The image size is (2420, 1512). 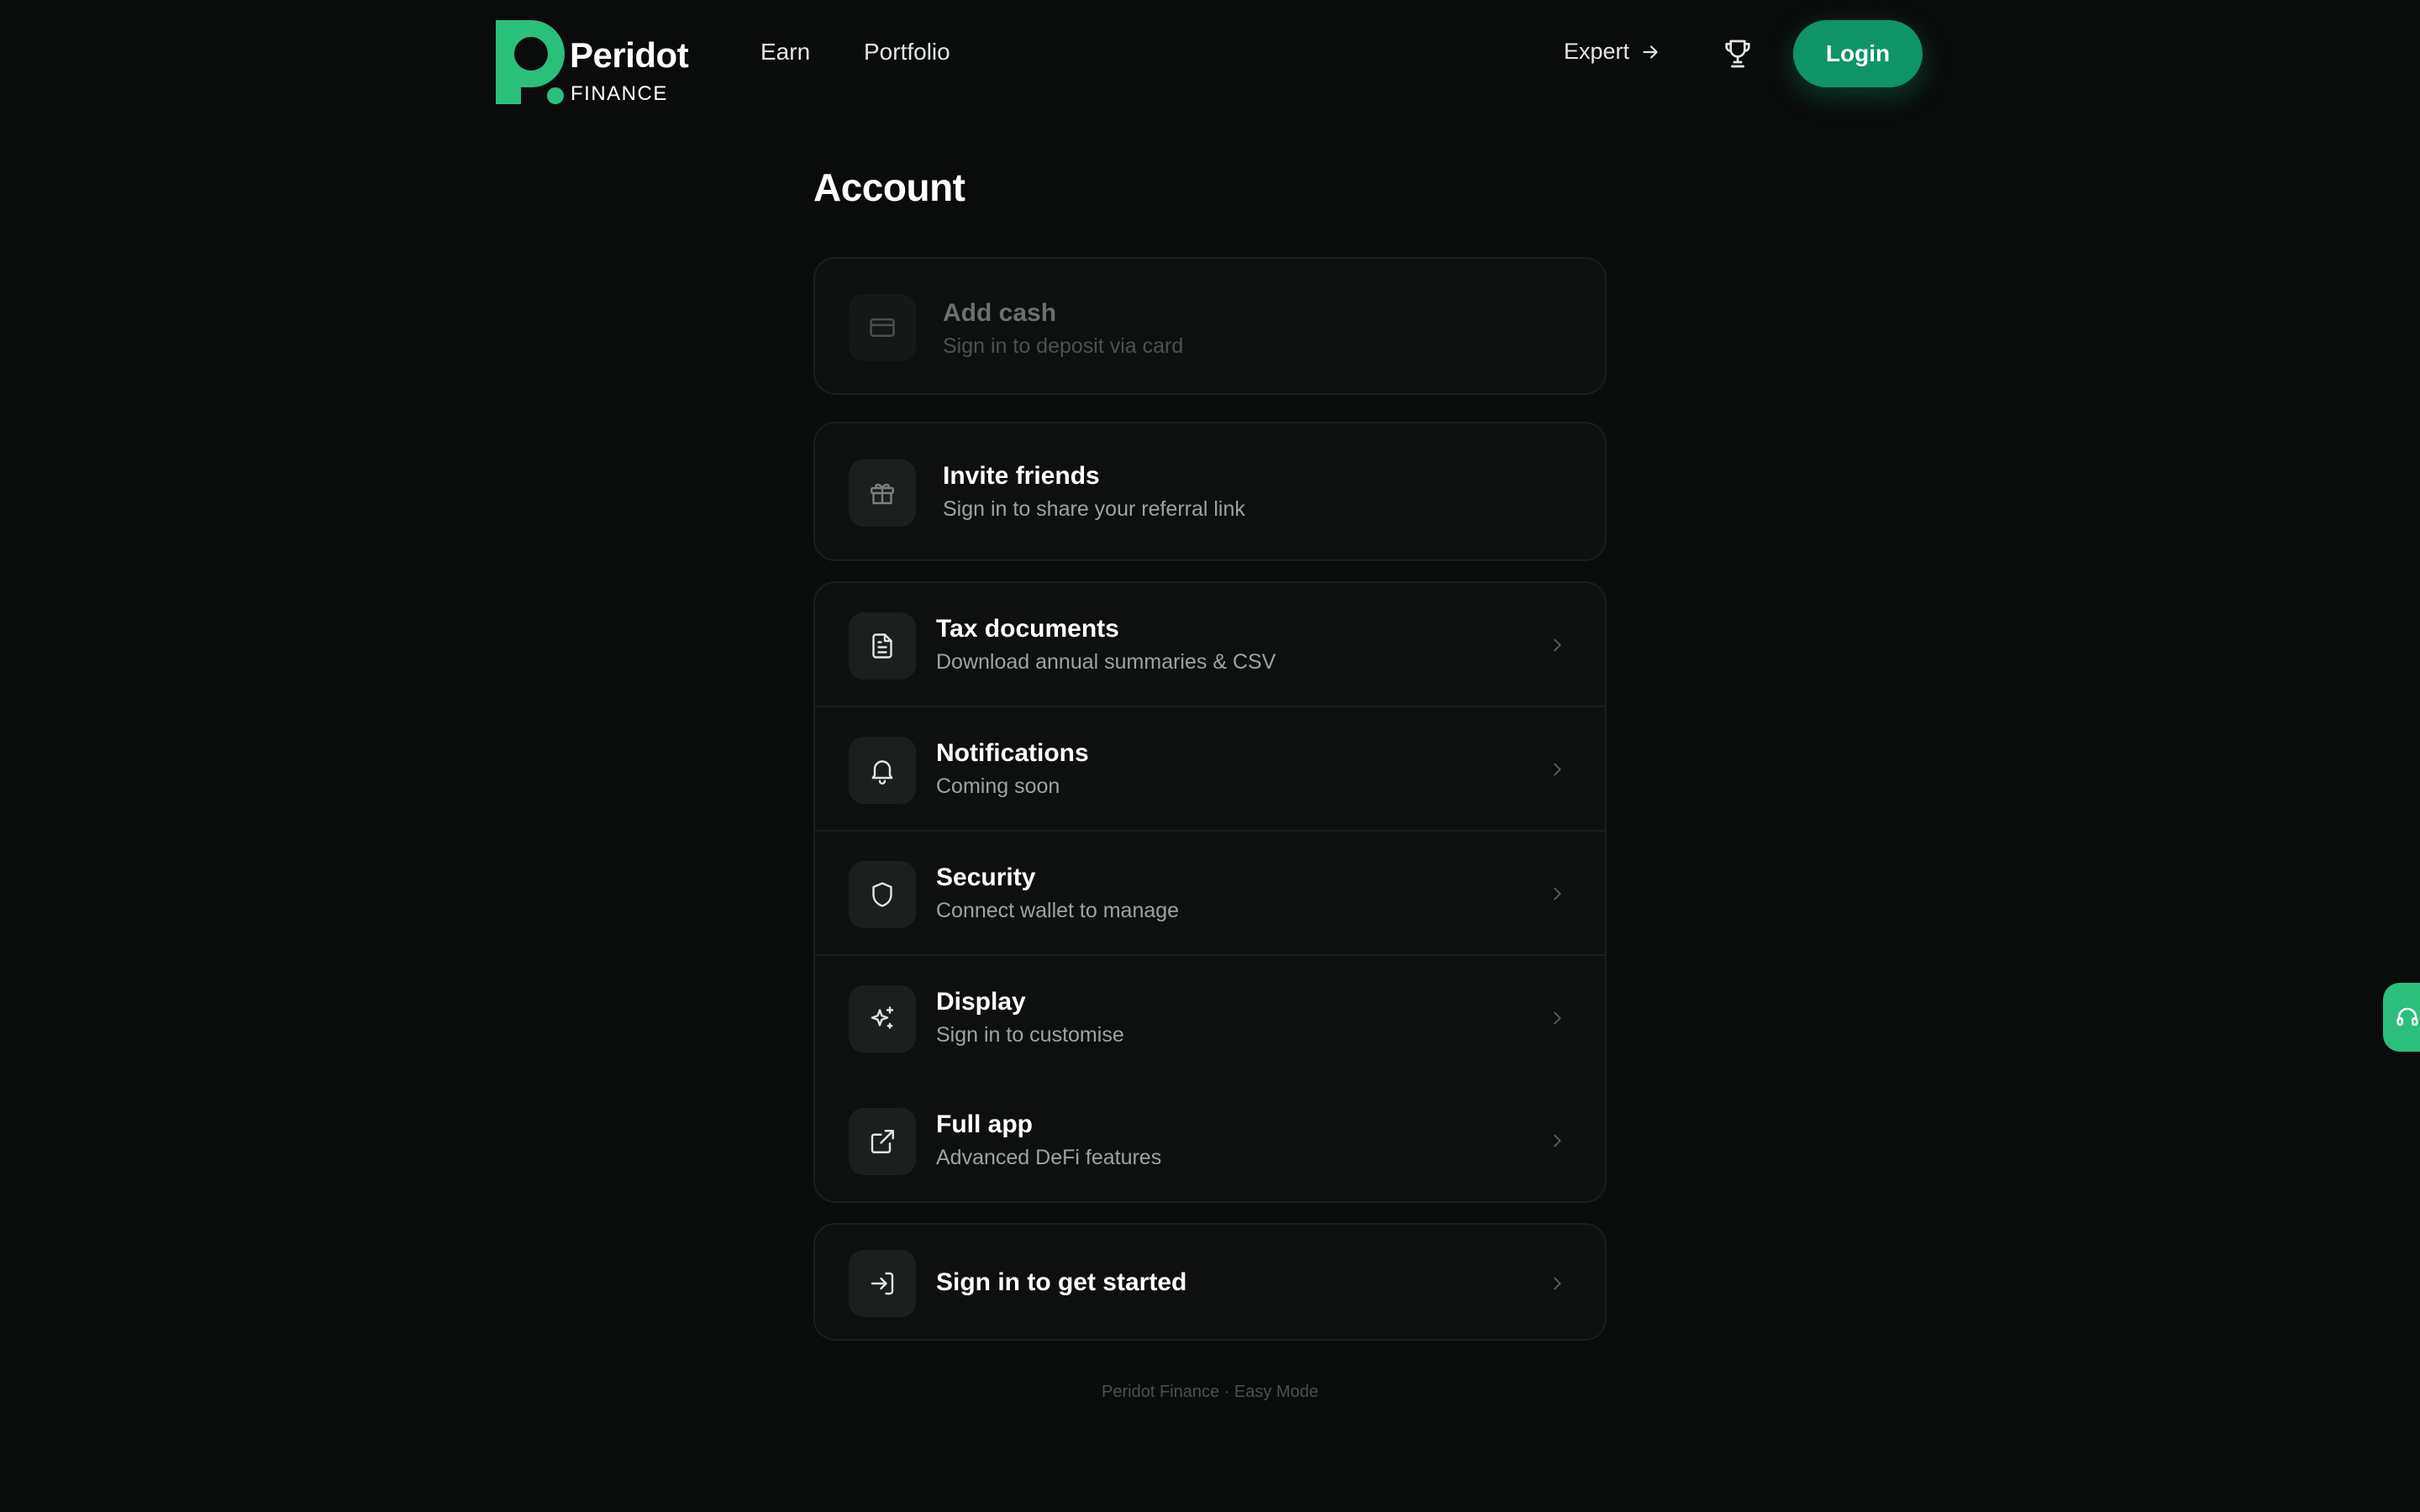 I want to click on add-cash-subtitle: Sign in to deposit via card, so click(x=1063, y=346).